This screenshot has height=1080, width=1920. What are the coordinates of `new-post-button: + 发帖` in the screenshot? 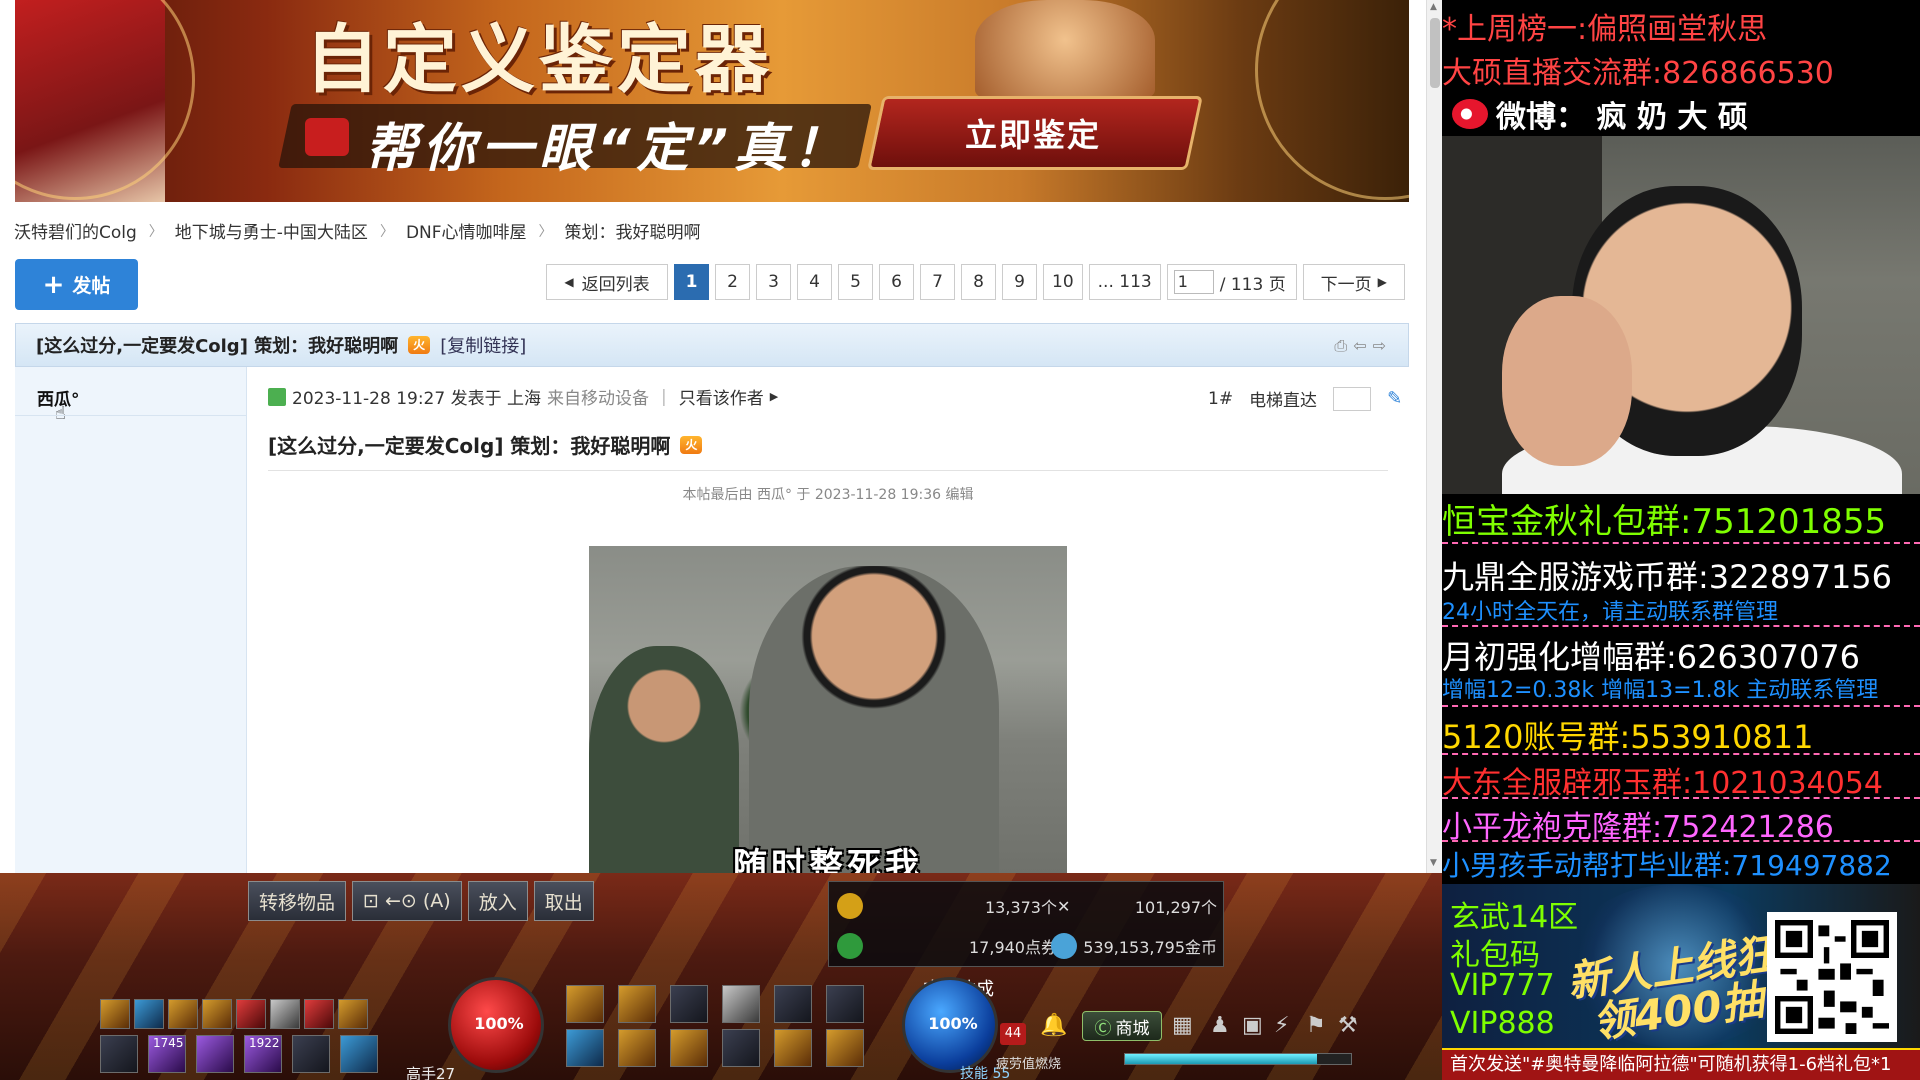 It's located at (76, 284).